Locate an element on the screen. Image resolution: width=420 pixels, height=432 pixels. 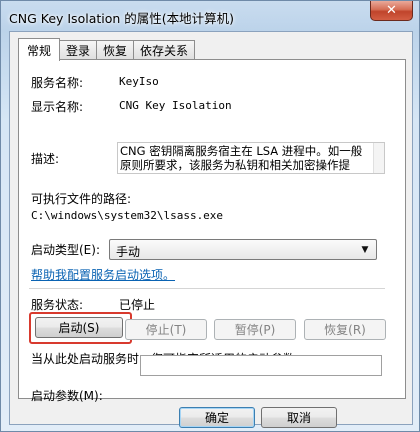
startup-type-label: 启动类型(E): is located at coordinates (65, 250).